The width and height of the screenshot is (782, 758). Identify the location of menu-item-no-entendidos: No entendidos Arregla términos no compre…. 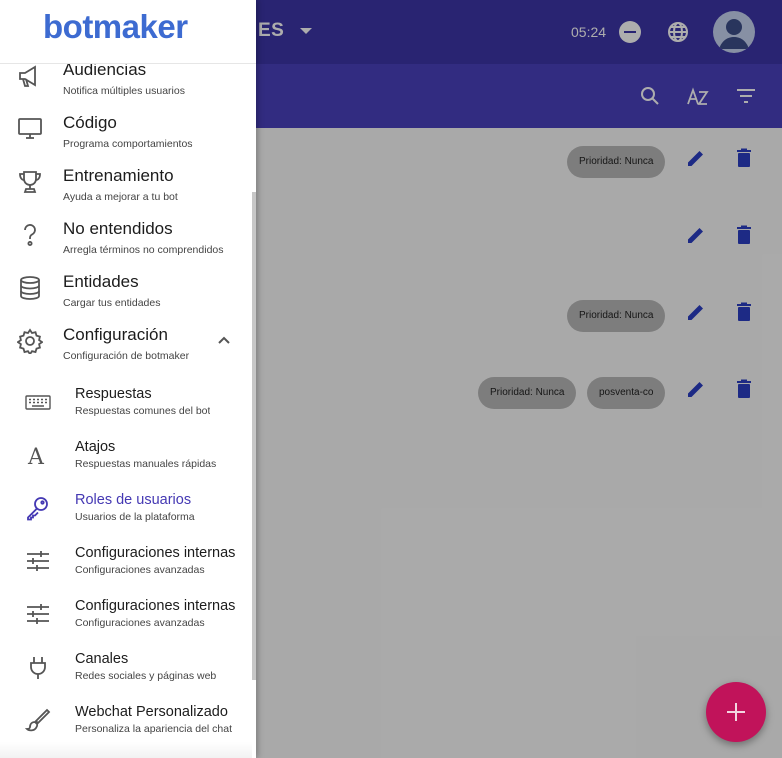
(125, 245).